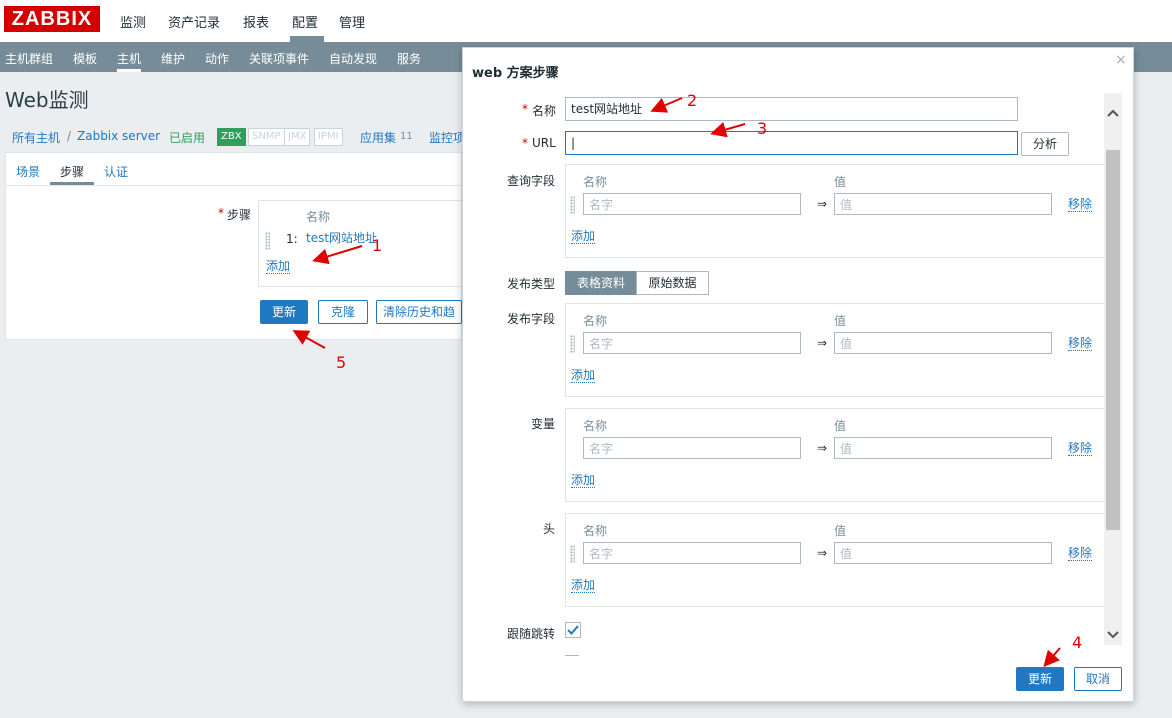 The height and width of the screenshot is (718, 1172). I want to click on annotation-label-2: 2, so click(692, 100).